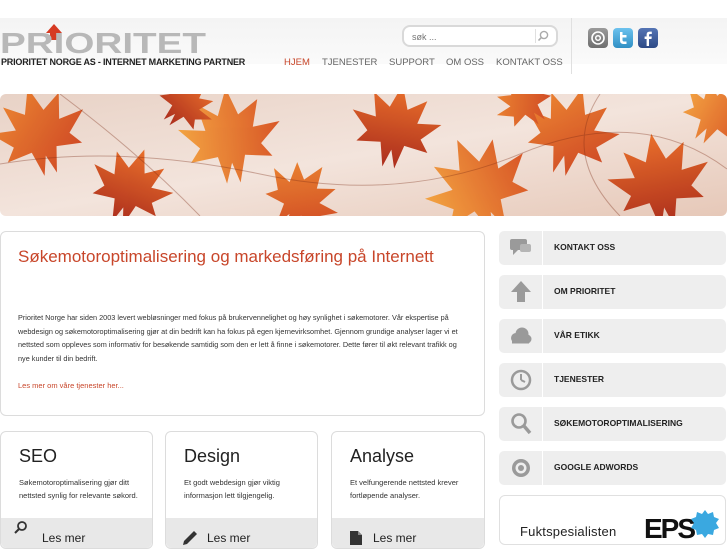  Describe the element at coordinates (349, 62) in the screenshot. I see `nav-tjenester: TJENESTER` at that location.